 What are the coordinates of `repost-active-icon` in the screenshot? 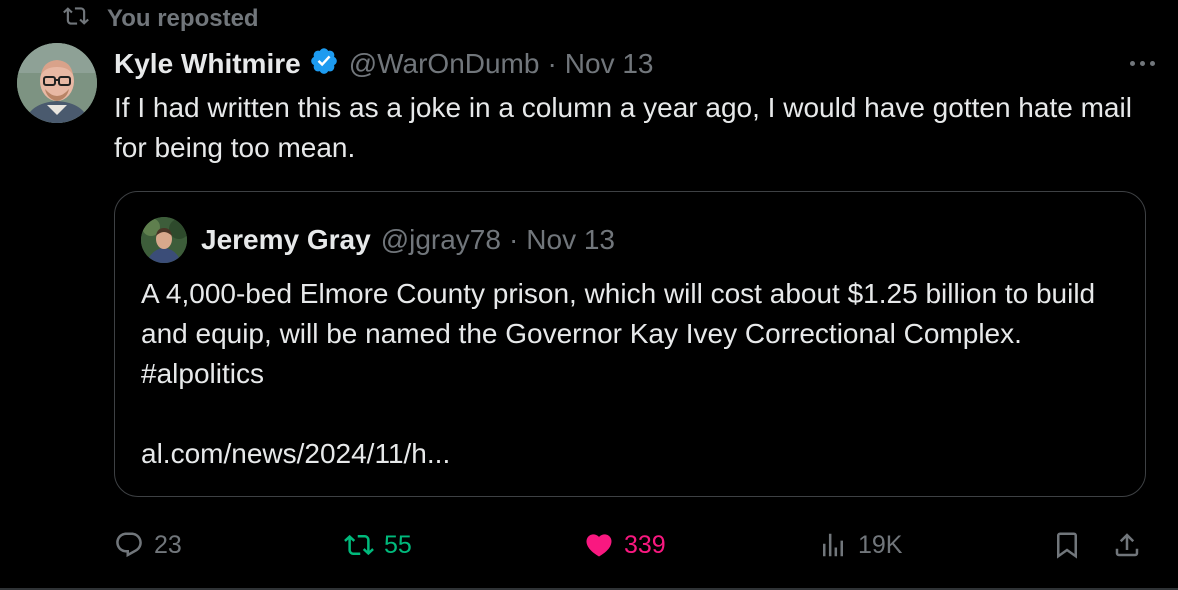 It's located at (359, 545).